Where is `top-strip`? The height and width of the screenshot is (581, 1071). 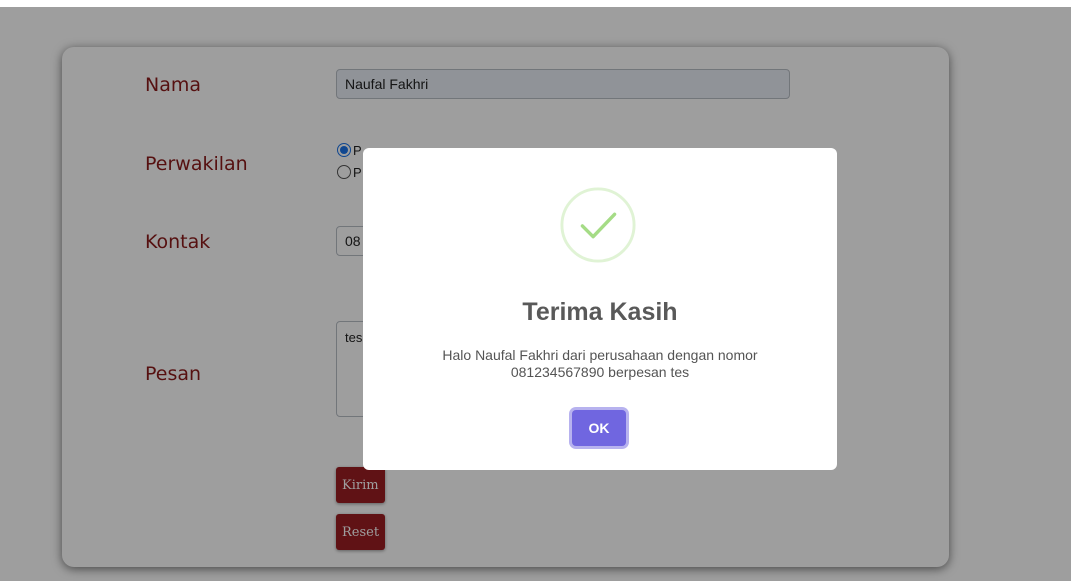 top-strip is located at coordinates (535, 3).